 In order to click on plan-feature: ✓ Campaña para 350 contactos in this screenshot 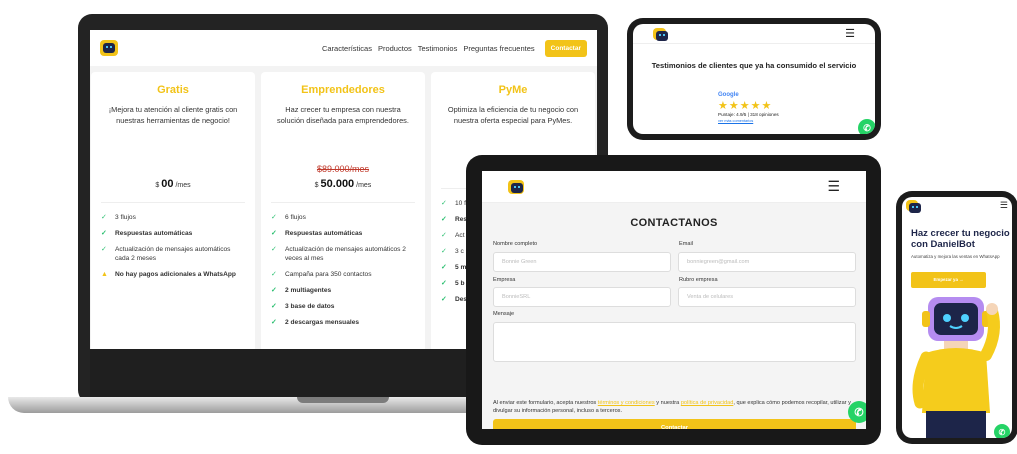, I will do `click(343, 274)`.